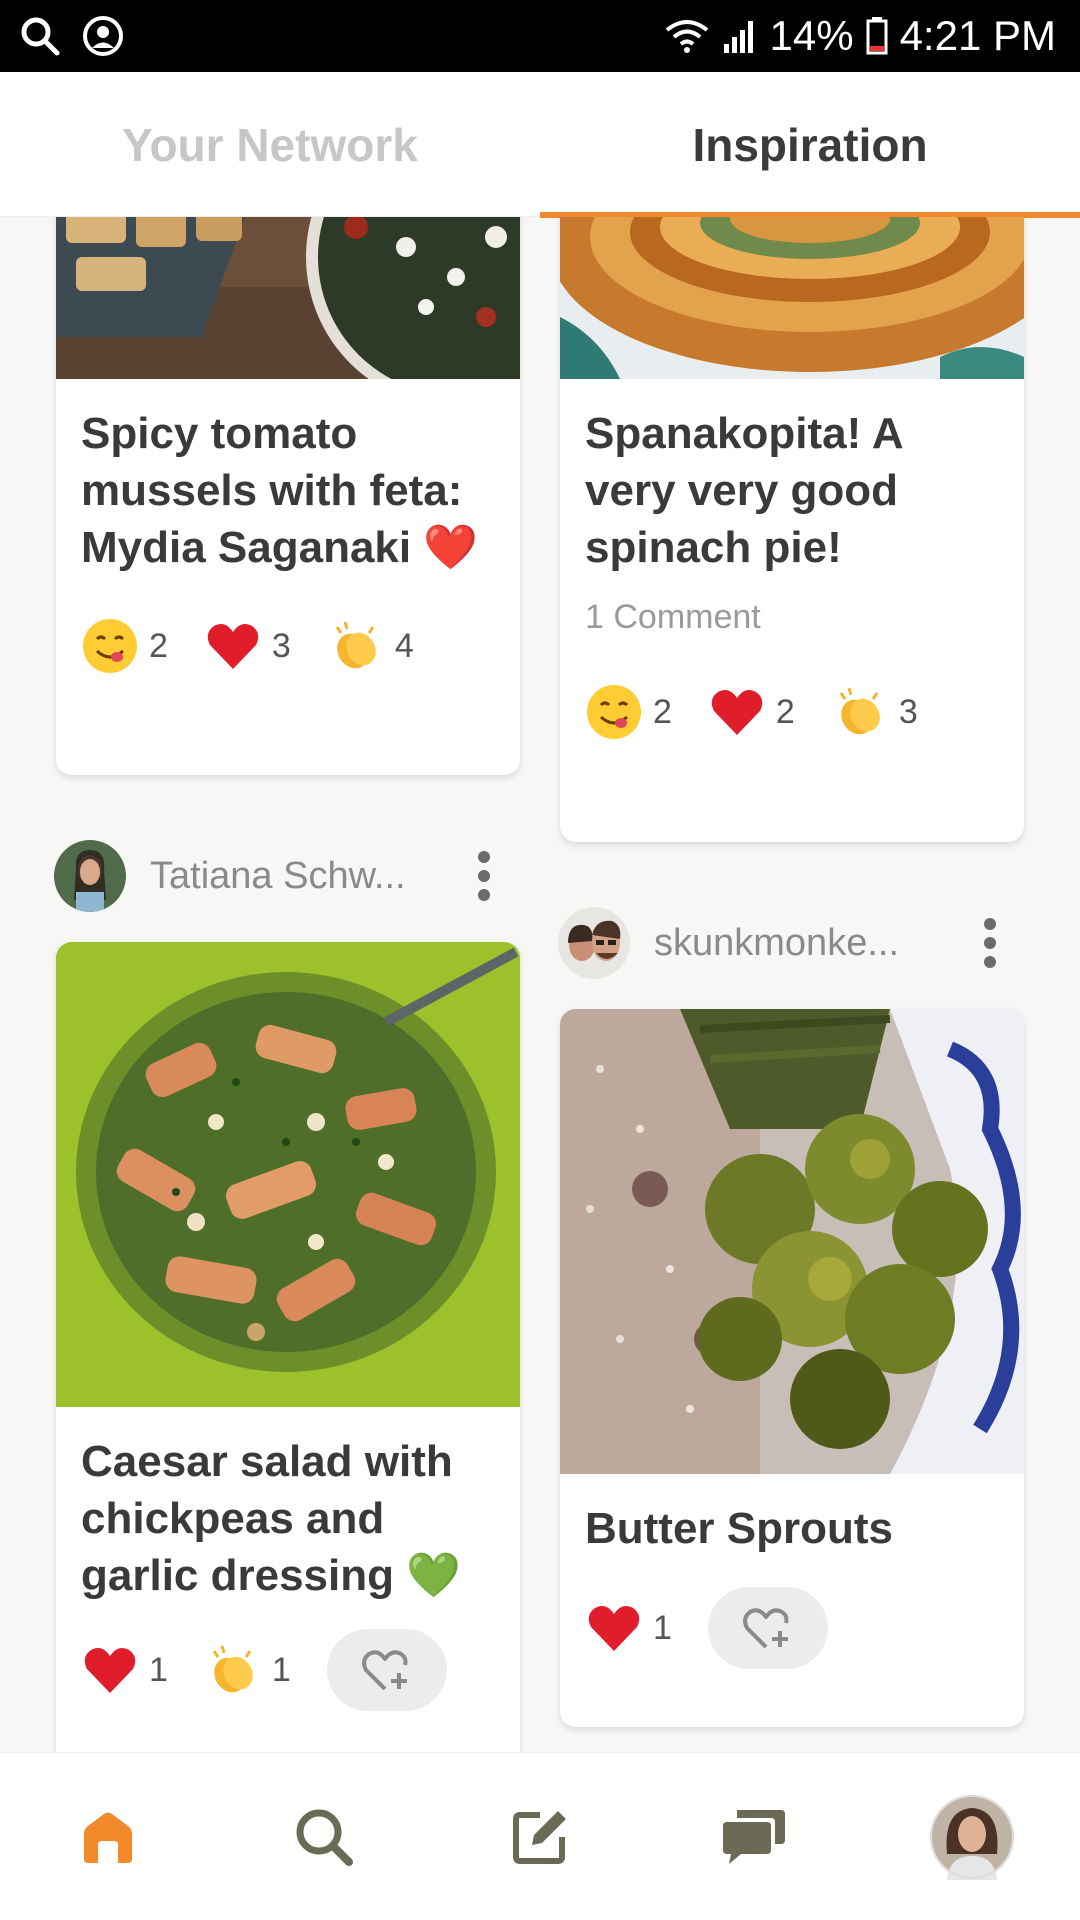 This screenshot has width=1080, height=1920. I want to click on nav-compose, so click(540, 1836).